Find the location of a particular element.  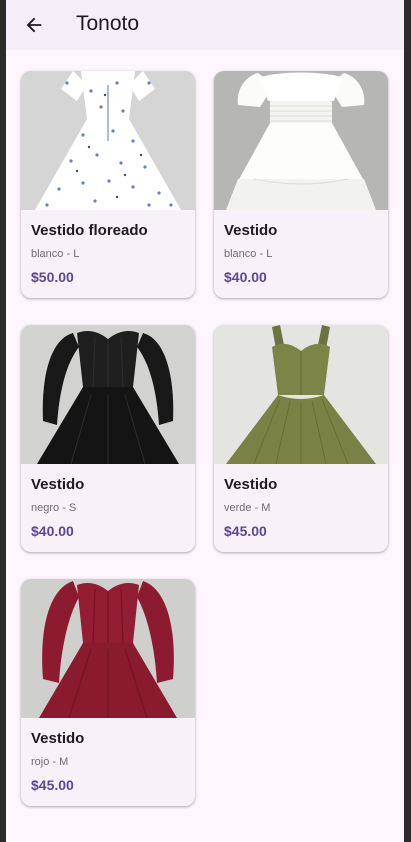

green-dress-image is located at coordinates (301, 394).